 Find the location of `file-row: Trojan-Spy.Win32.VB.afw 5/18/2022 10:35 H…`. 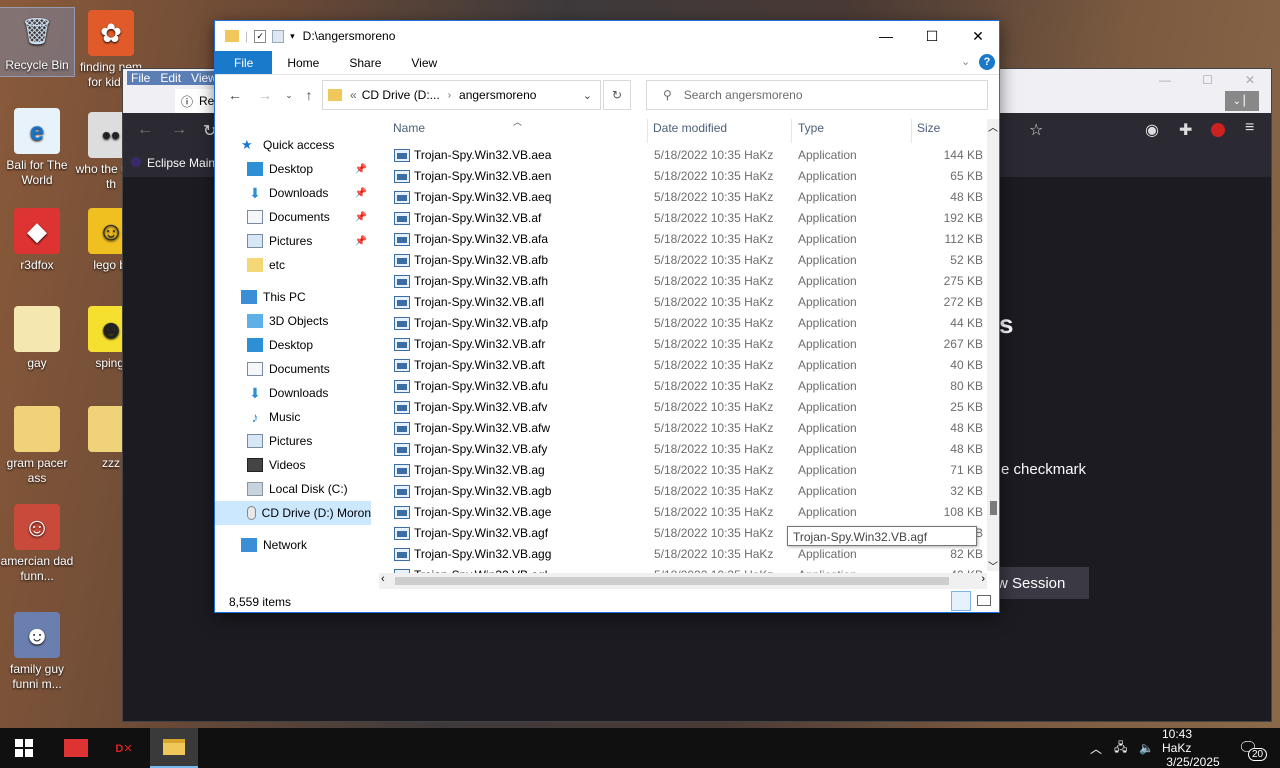

file-row: Trojan-Spy.Win32.VB.afw 5/18/2022 10:35 H… is located at coordinates (685, 428).